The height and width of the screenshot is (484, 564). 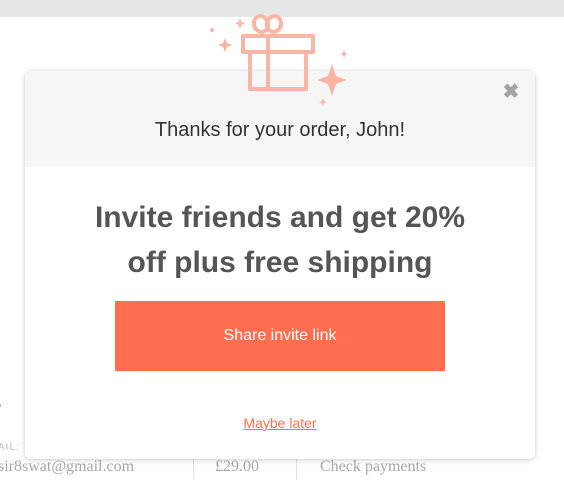 What do you see at coordinates (67, 466) in the screenshot?
I see `customer-email: sir8swat@gmail.com` at bounding box center [67, 466].